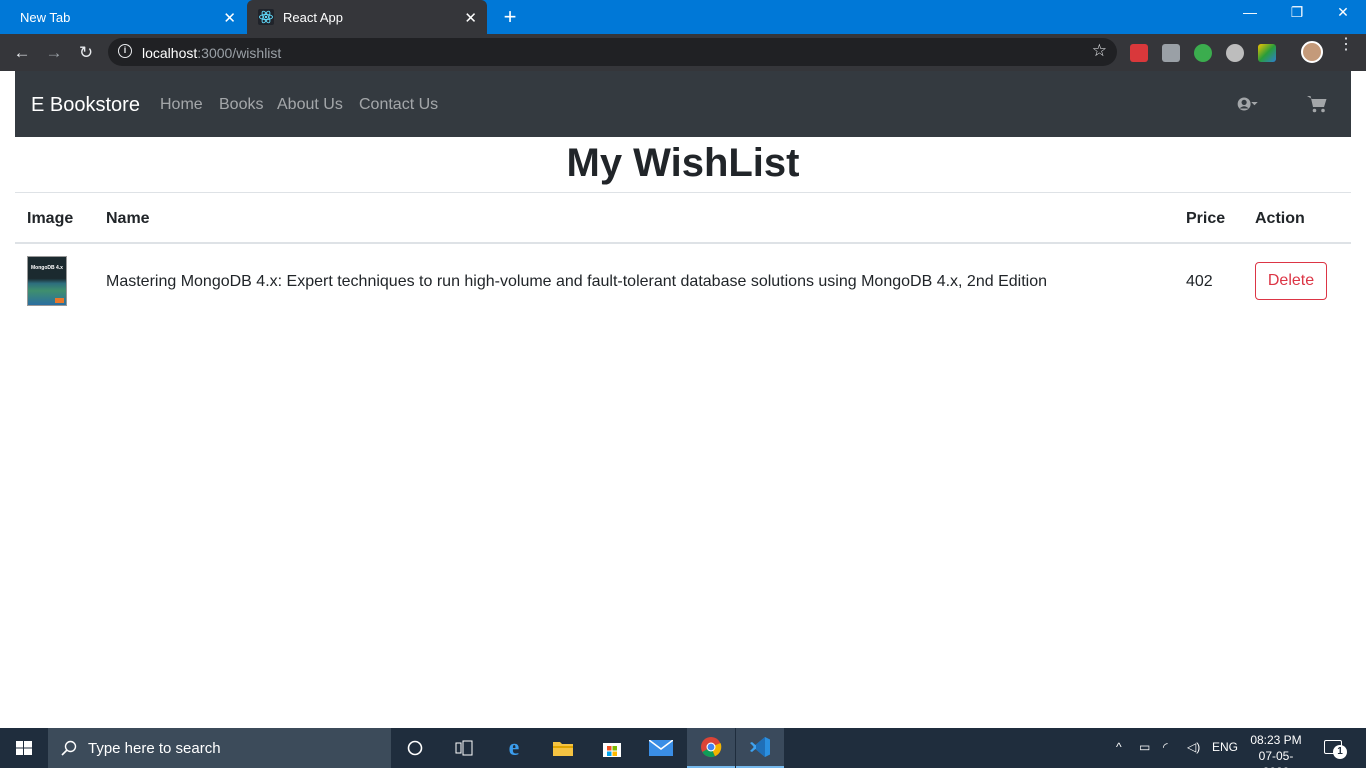  I want to click on clock-time: 08:23 PM, so click(1276, 740).